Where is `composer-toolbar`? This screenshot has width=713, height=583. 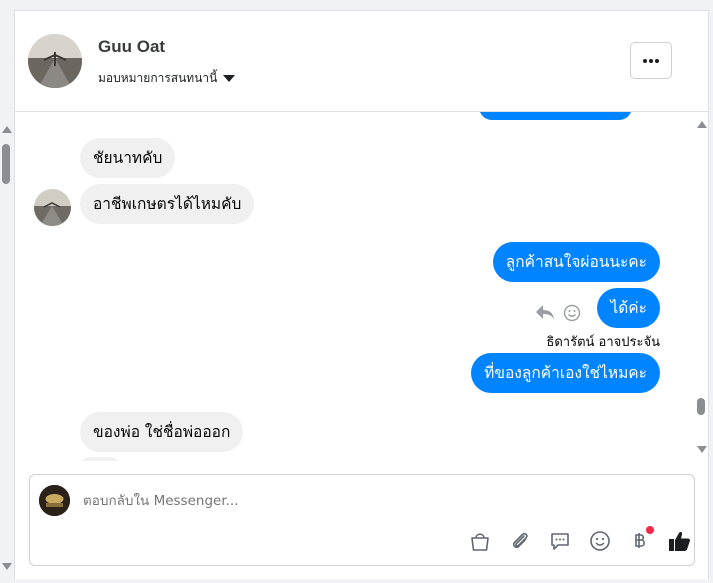 composer-toolbar is located at coordinates (580, 540).